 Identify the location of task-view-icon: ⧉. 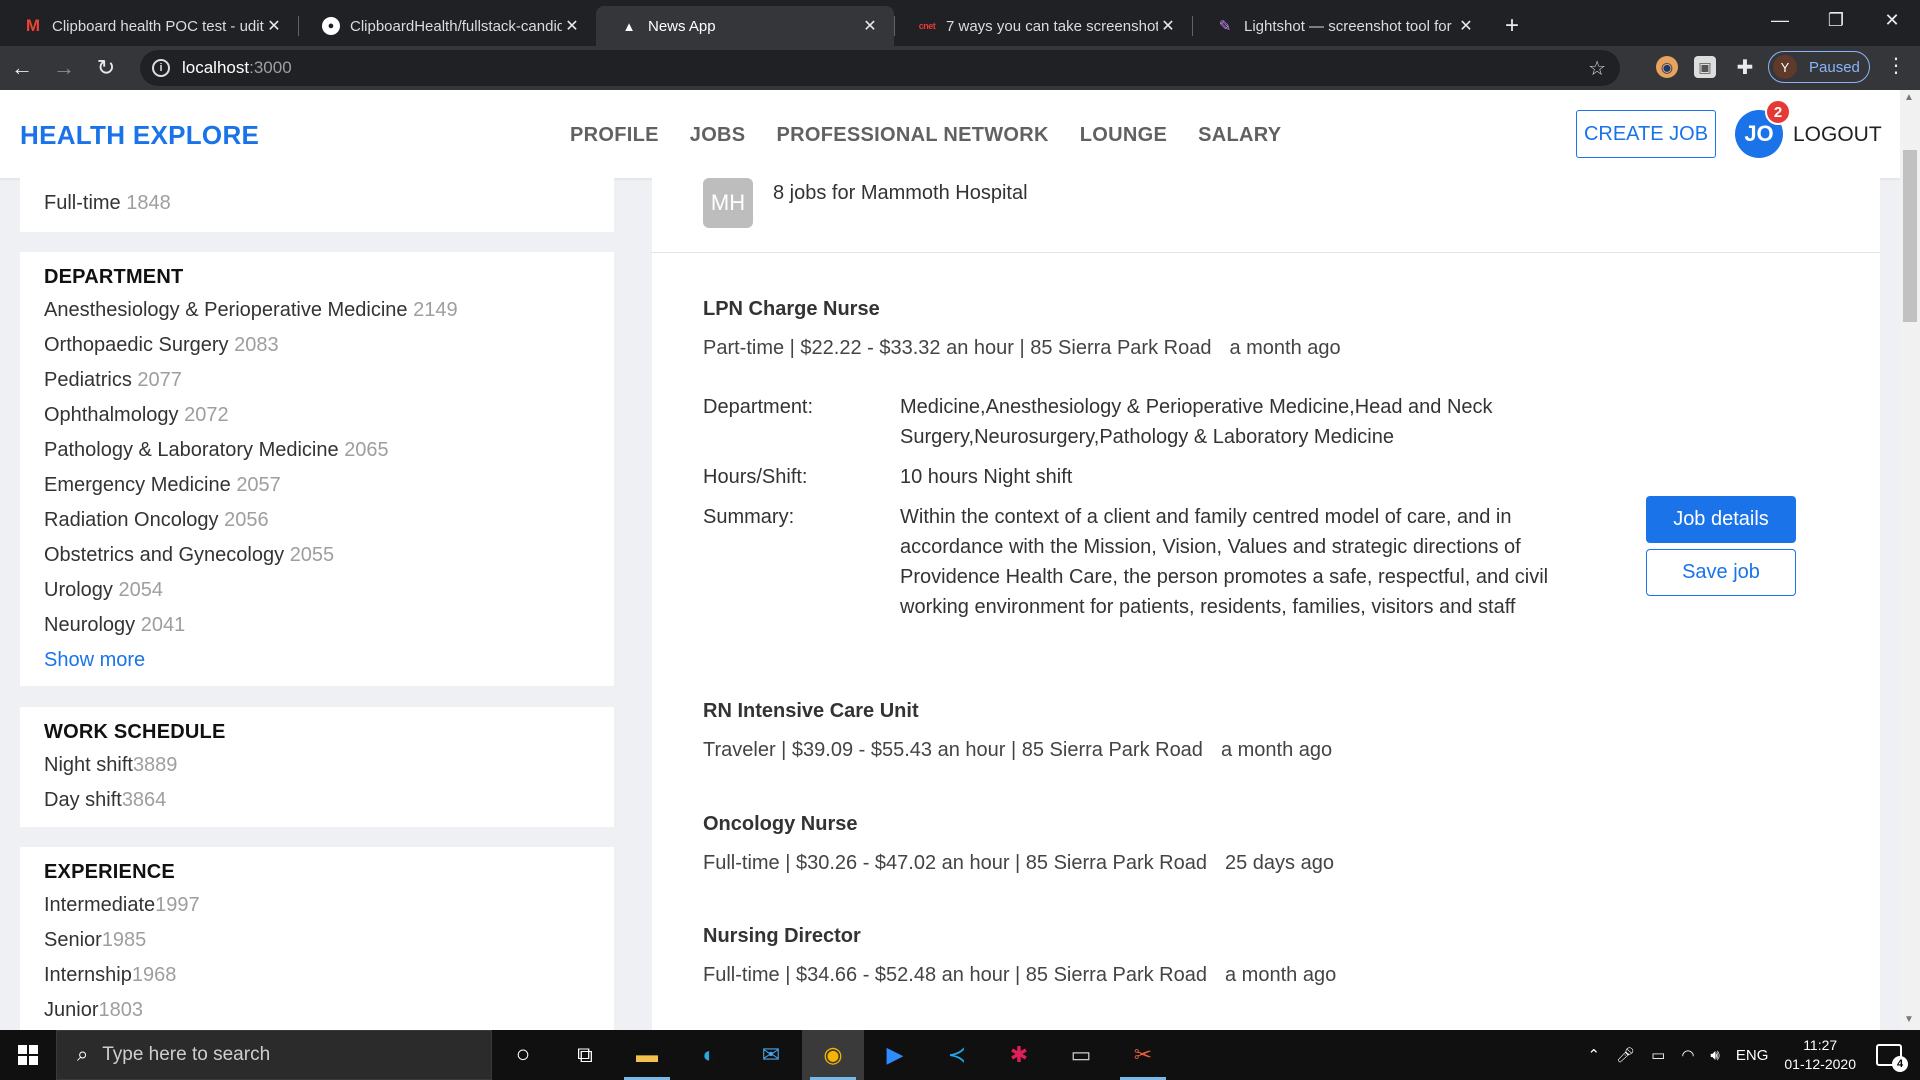
(585, 1055).